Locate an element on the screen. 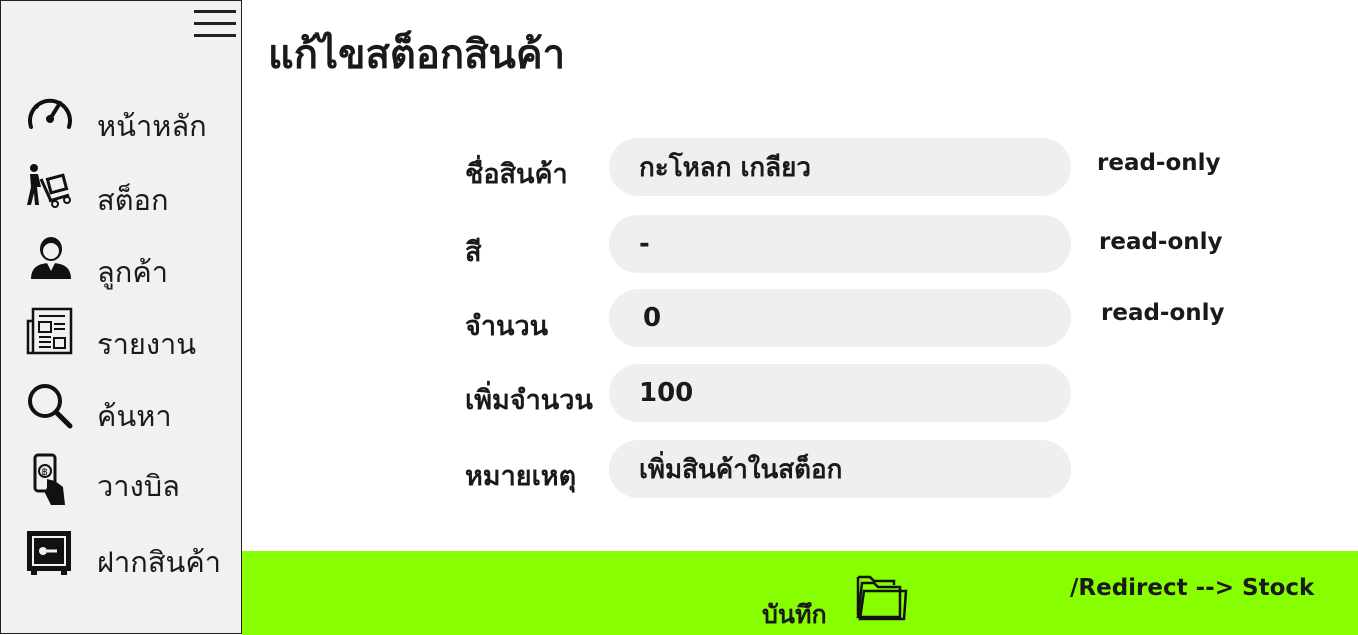 The image size is (1358, 635). sidebar-item-label: ฝากสินค้า is located at coordinates (159, 562).